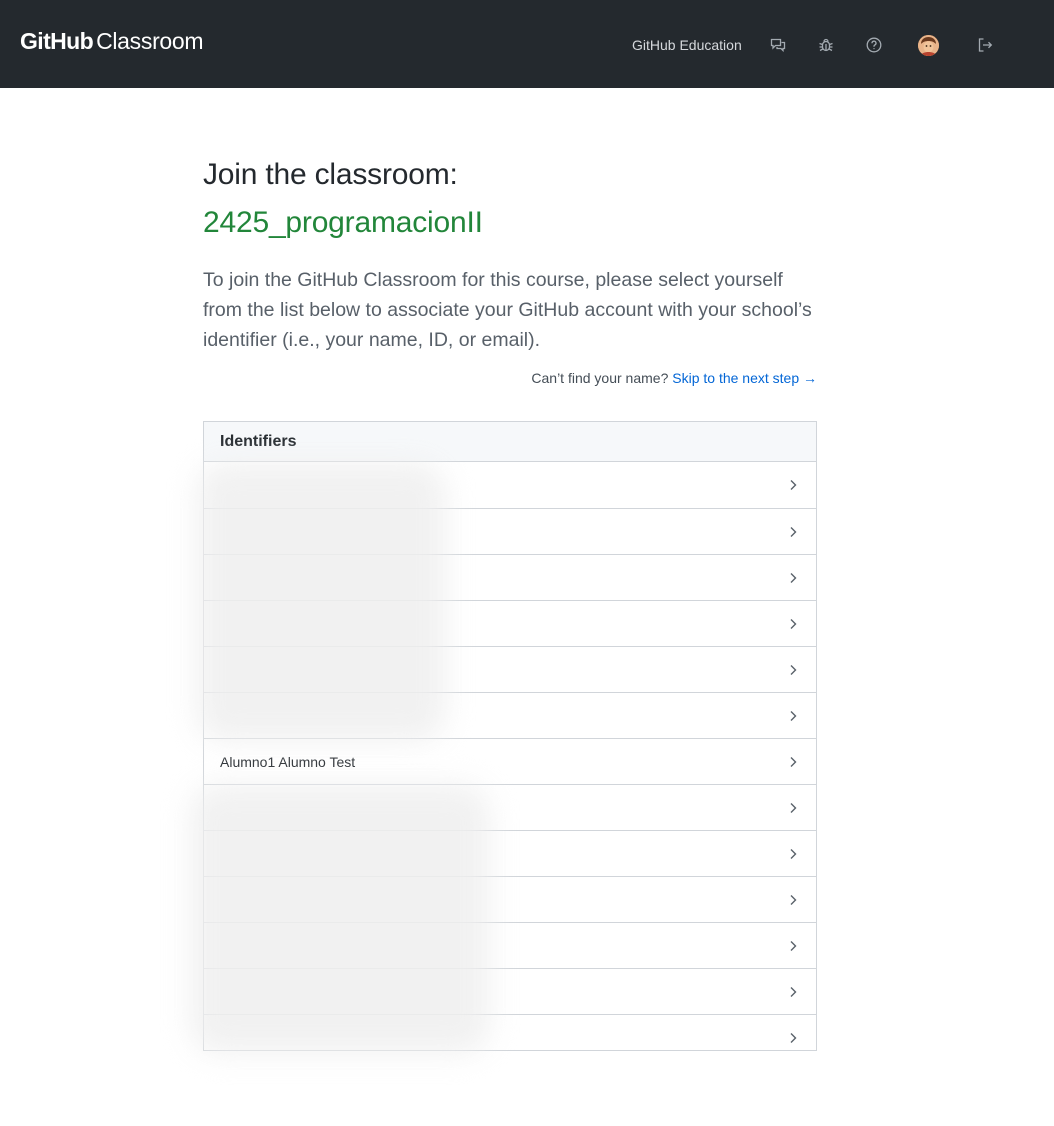  I want to click on classroom-name: 2425_programacionII, so click(343, 222).